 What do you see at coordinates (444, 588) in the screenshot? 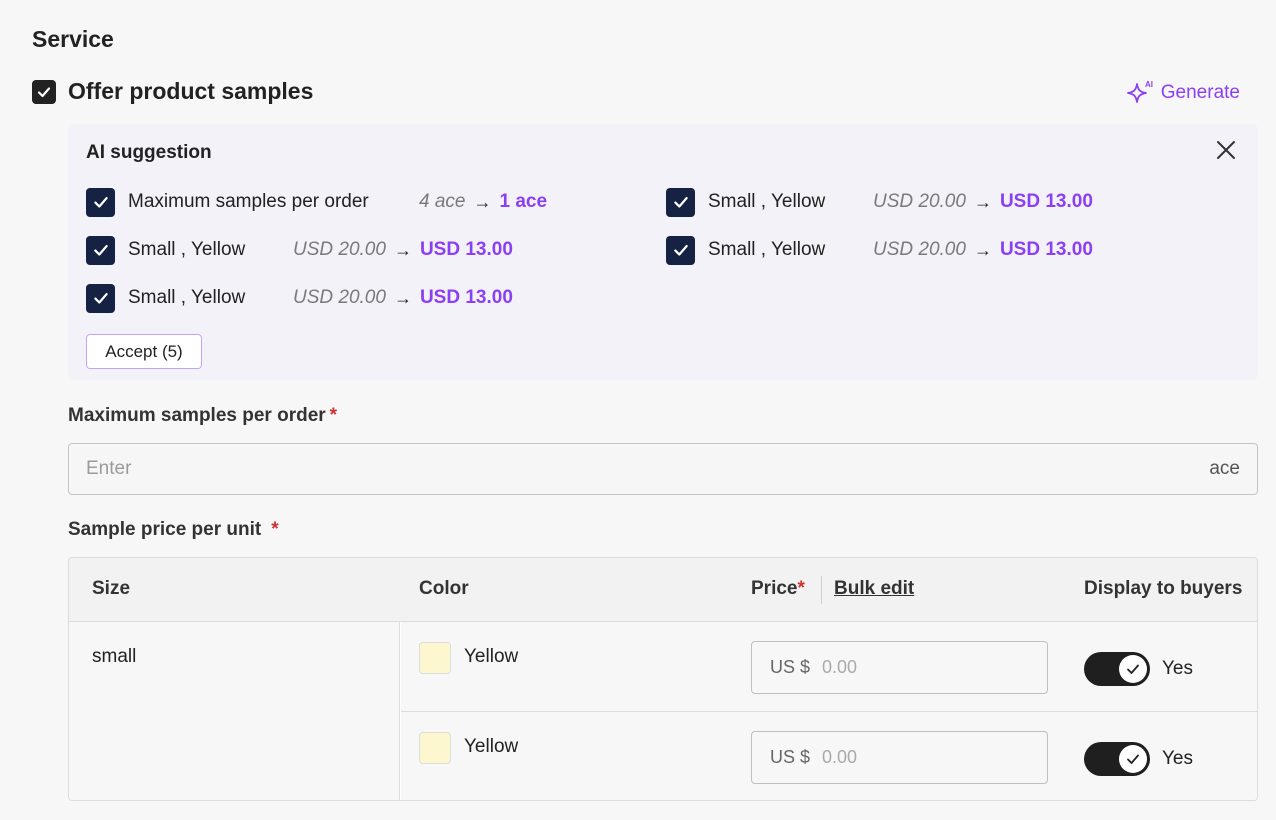
I see `column-header-color: Color` at bounding box center [444, 588].